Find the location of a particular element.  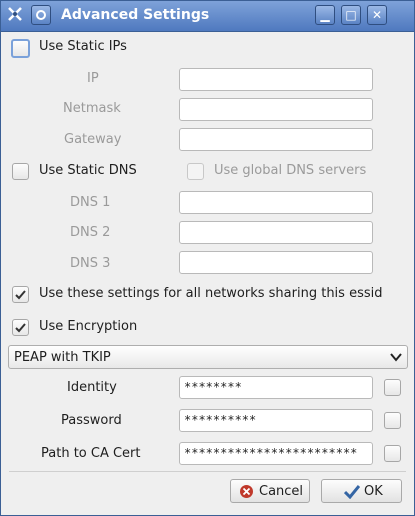

maximize-button: □ is located at coordinates (351, 15).